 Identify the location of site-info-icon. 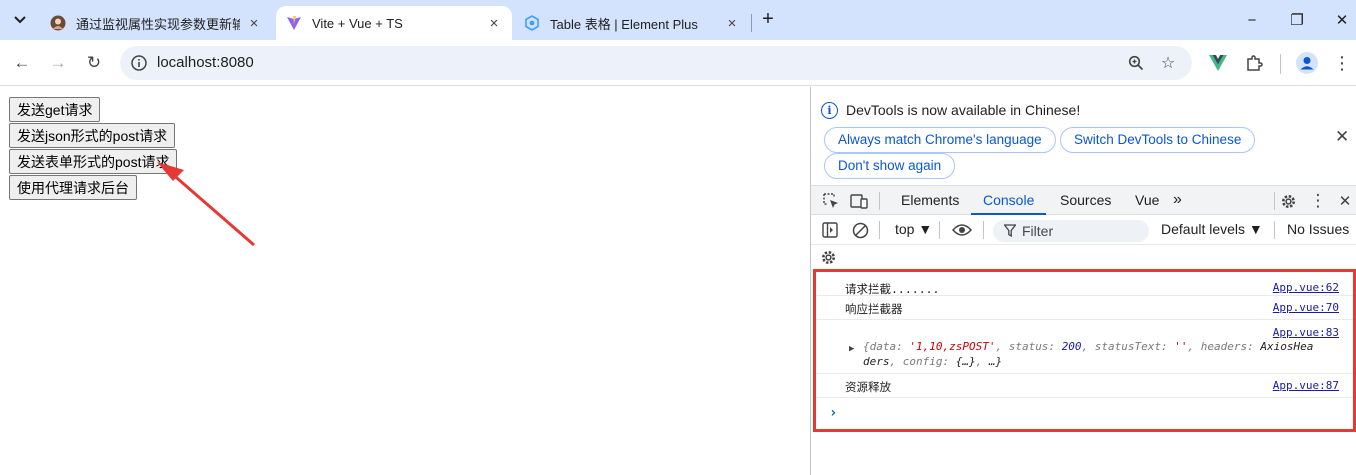
(139, 63).